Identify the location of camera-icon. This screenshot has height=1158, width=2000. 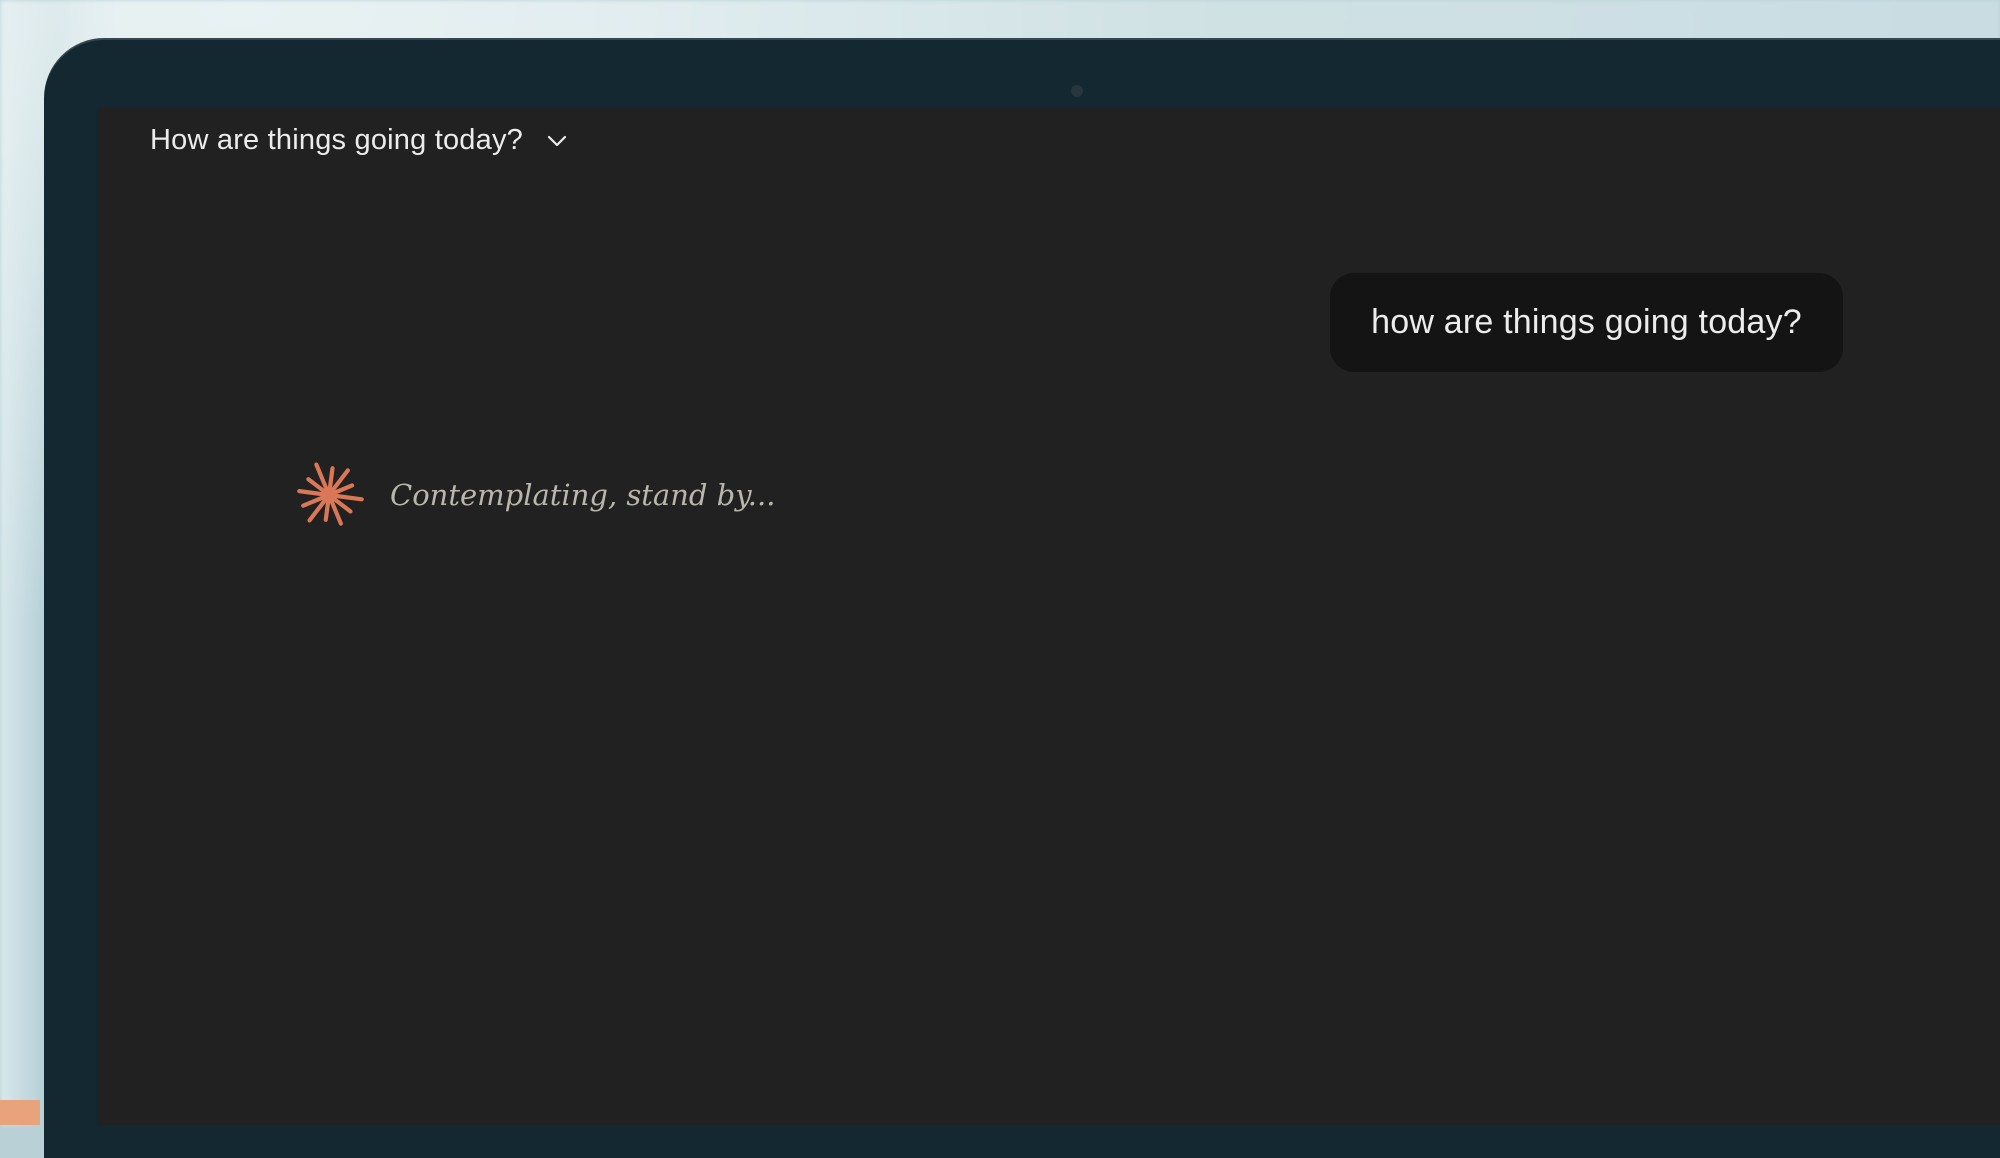
(1077, 91).